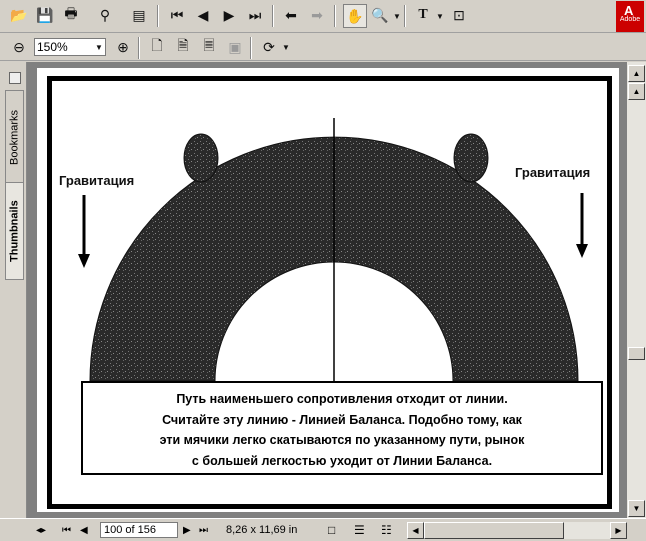  What do you see at coordinates (359, 530) in the screenshot?
I see `continuous-layout-icon: ☰` at bounding box center [359, 530].